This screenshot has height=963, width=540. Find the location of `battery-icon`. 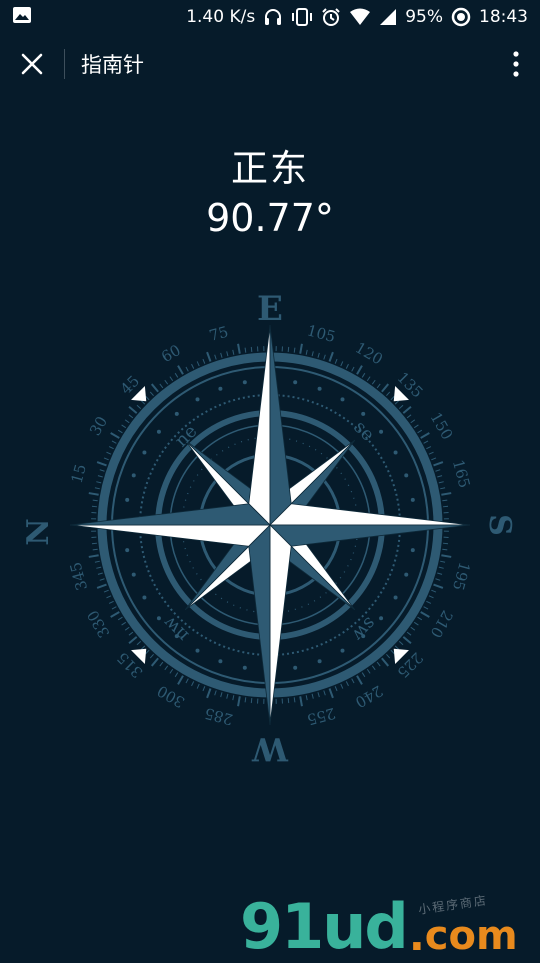

battery-icon is located at coordinates (461, 17).